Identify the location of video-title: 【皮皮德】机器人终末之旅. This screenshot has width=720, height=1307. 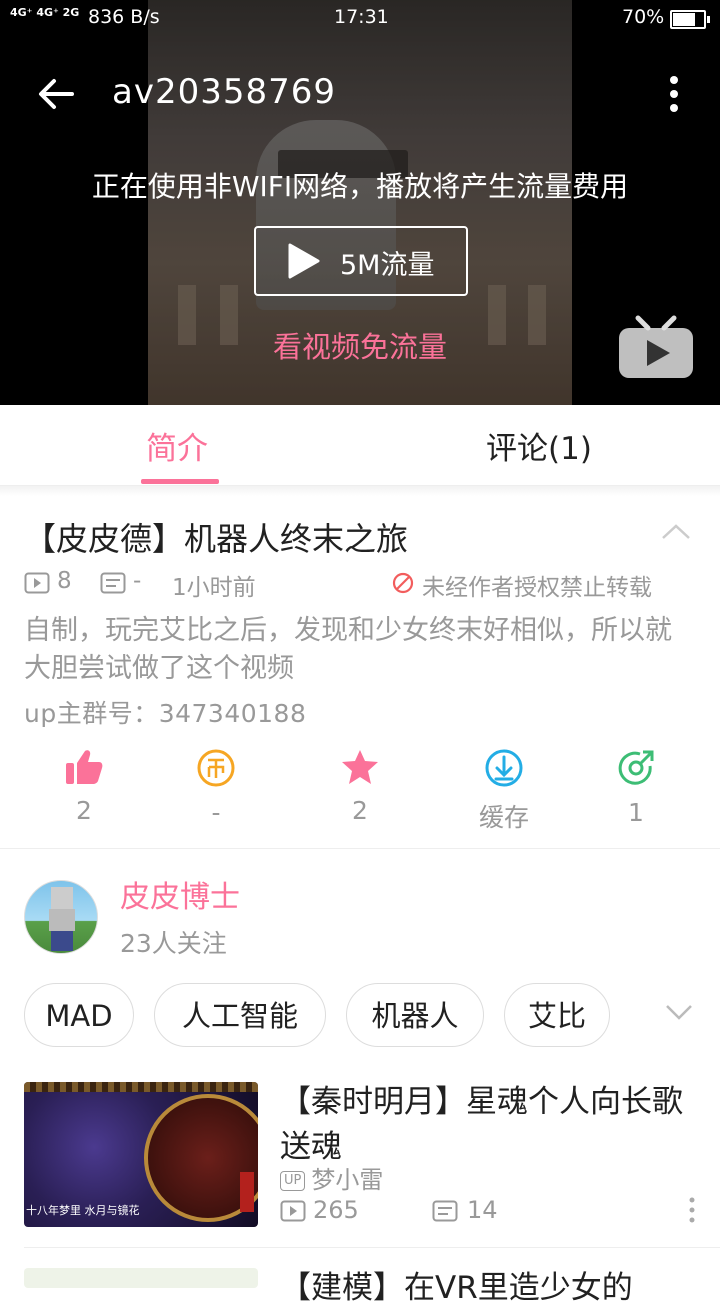
(216, 539).